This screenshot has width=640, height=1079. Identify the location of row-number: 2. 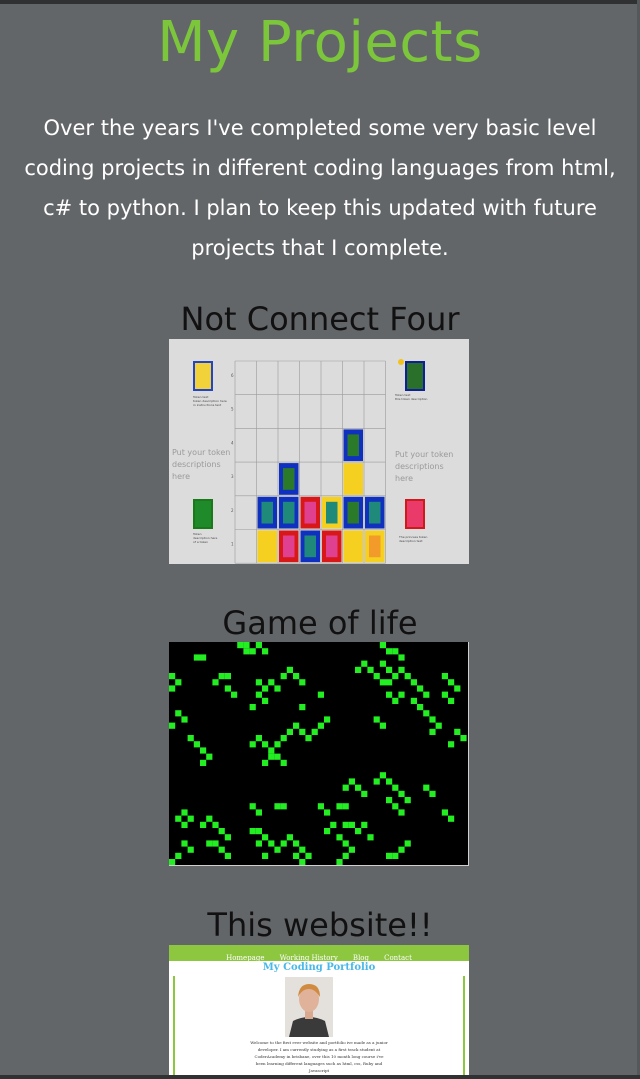
(232, 510).